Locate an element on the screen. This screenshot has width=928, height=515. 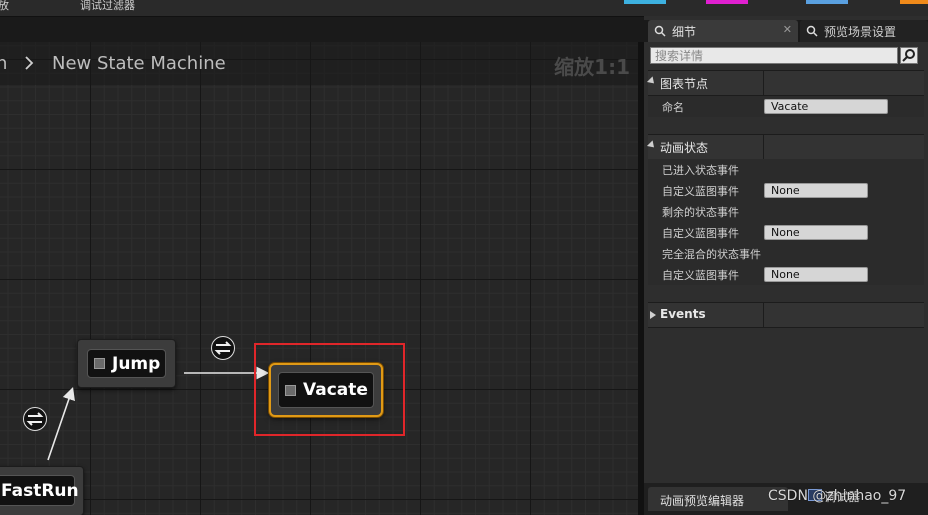
prop-row-entered: 已进入状态事件 is located at coordinates (786, 169).